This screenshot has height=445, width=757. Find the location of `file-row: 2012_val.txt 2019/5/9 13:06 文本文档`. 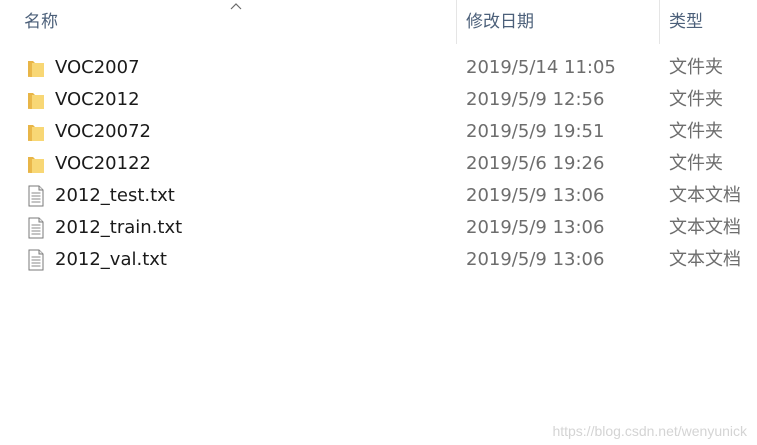

file-row: 2012_val.txt 2019/5/9 13:06 文本文档 is located at coordinates (378, 260).